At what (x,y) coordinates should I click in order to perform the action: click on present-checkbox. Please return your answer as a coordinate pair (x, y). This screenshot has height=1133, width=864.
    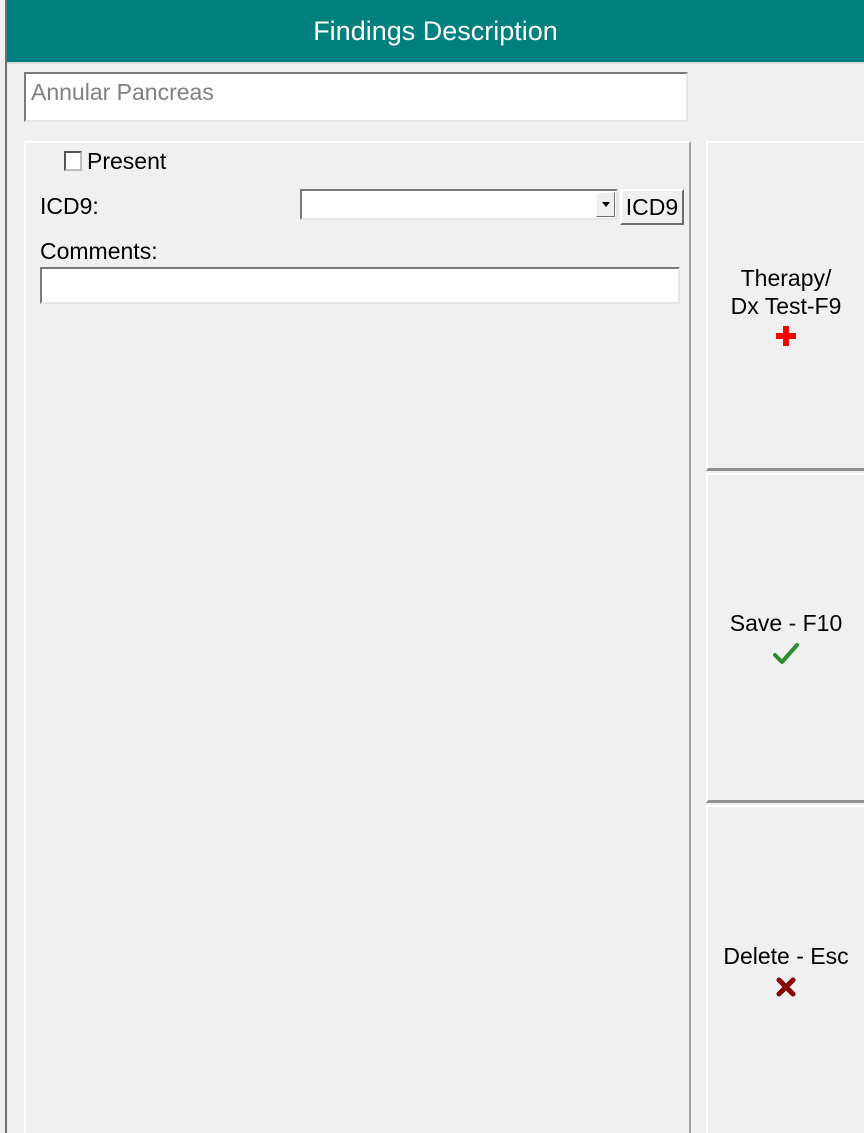
    Looking at the image, I should click on (73, 161).